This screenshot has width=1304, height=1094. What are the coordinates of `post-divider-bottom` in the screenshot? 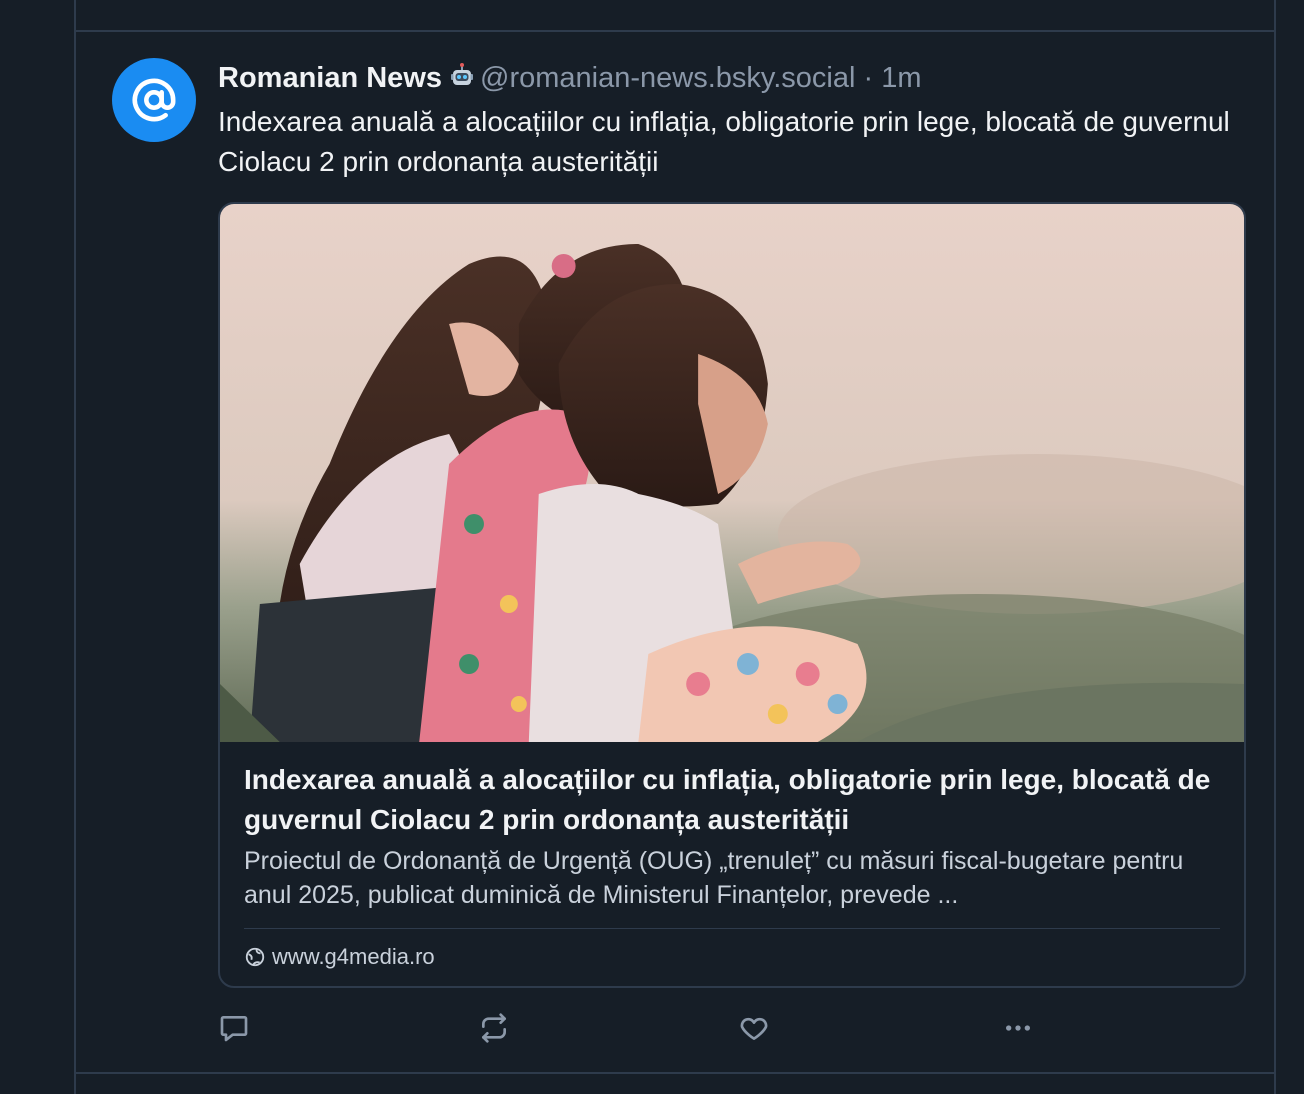 It's located at (675, 1073).